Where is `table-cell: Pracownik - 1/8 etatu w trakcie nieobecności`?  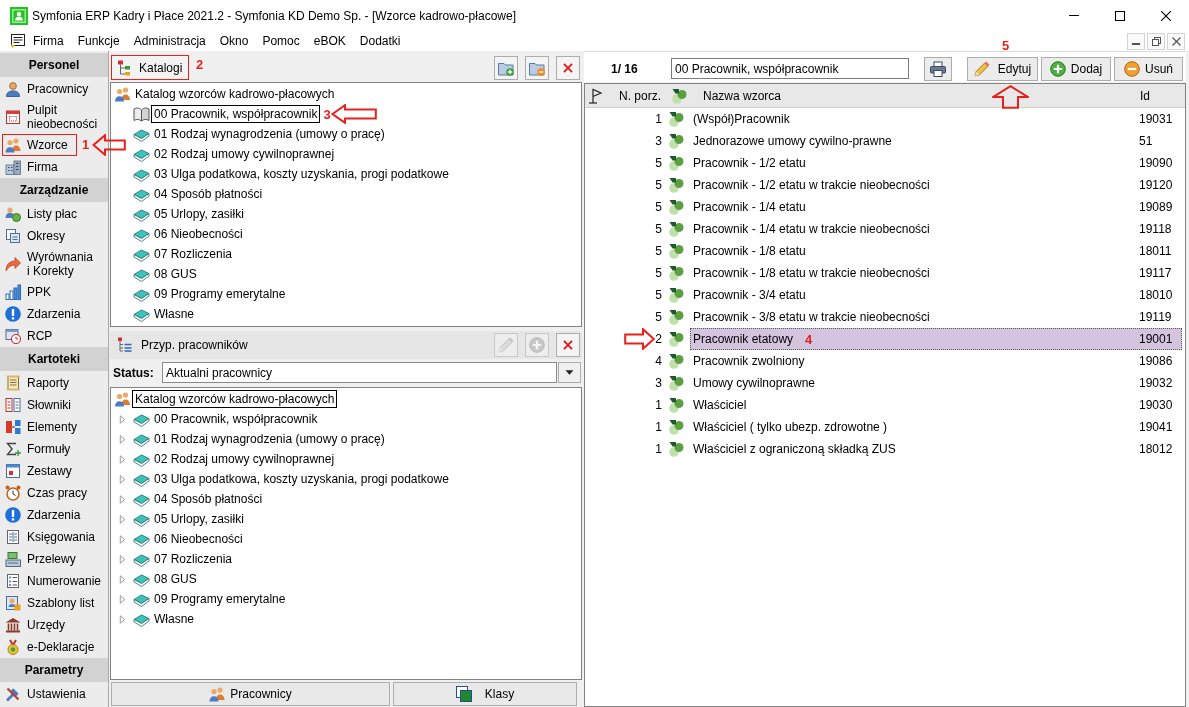
table-cell: Pracownik - 1/8 etatu w trakcie nieobecności is located at coordinates (811, 273).